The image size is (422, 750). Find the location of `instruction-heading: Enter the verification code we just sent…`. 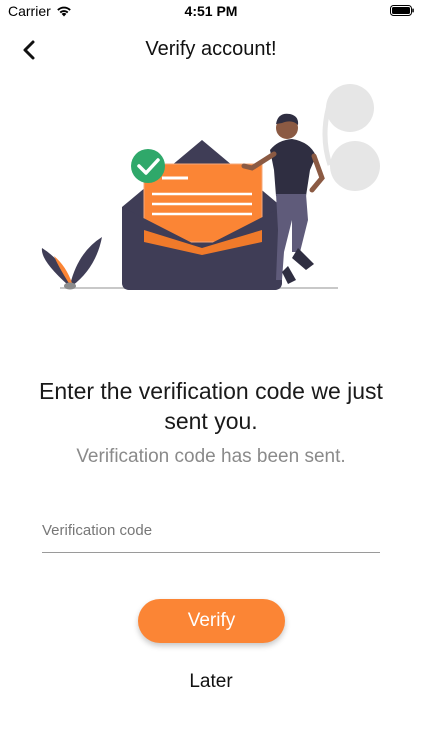

instruction-heading: Enter the verification code we just sent… is located at coordinates (211, 406).